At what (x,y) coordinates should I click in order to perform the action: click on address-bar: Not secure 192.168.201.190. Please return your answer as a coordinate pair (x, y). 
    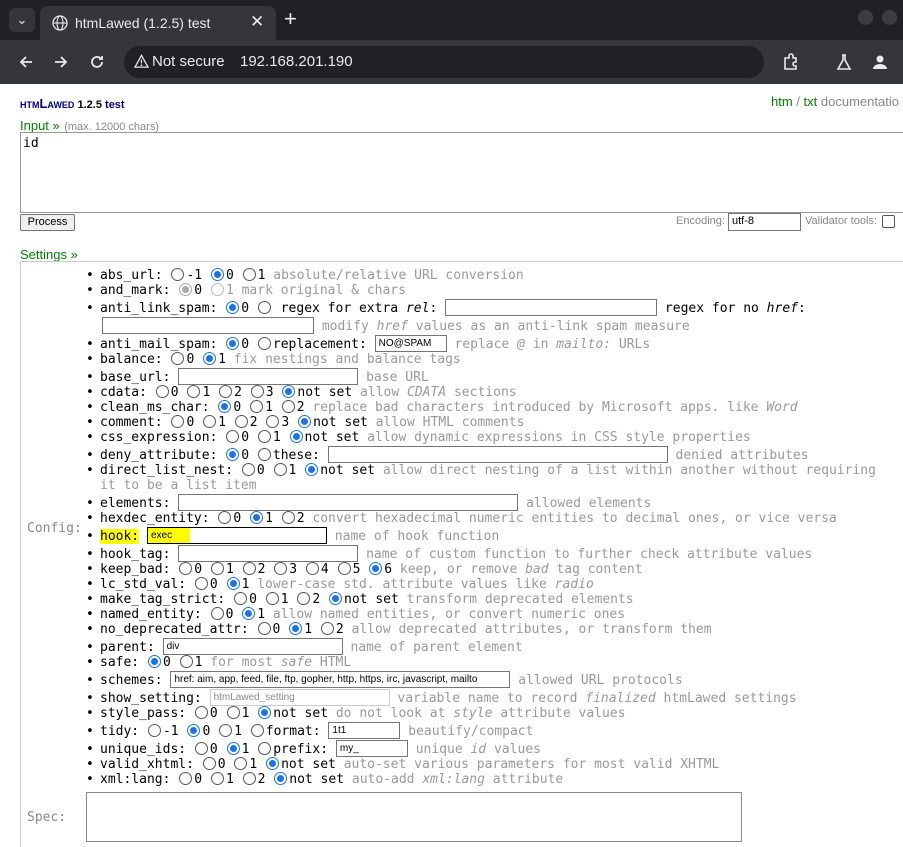
    Looking at the image, I should click on (444, 62).